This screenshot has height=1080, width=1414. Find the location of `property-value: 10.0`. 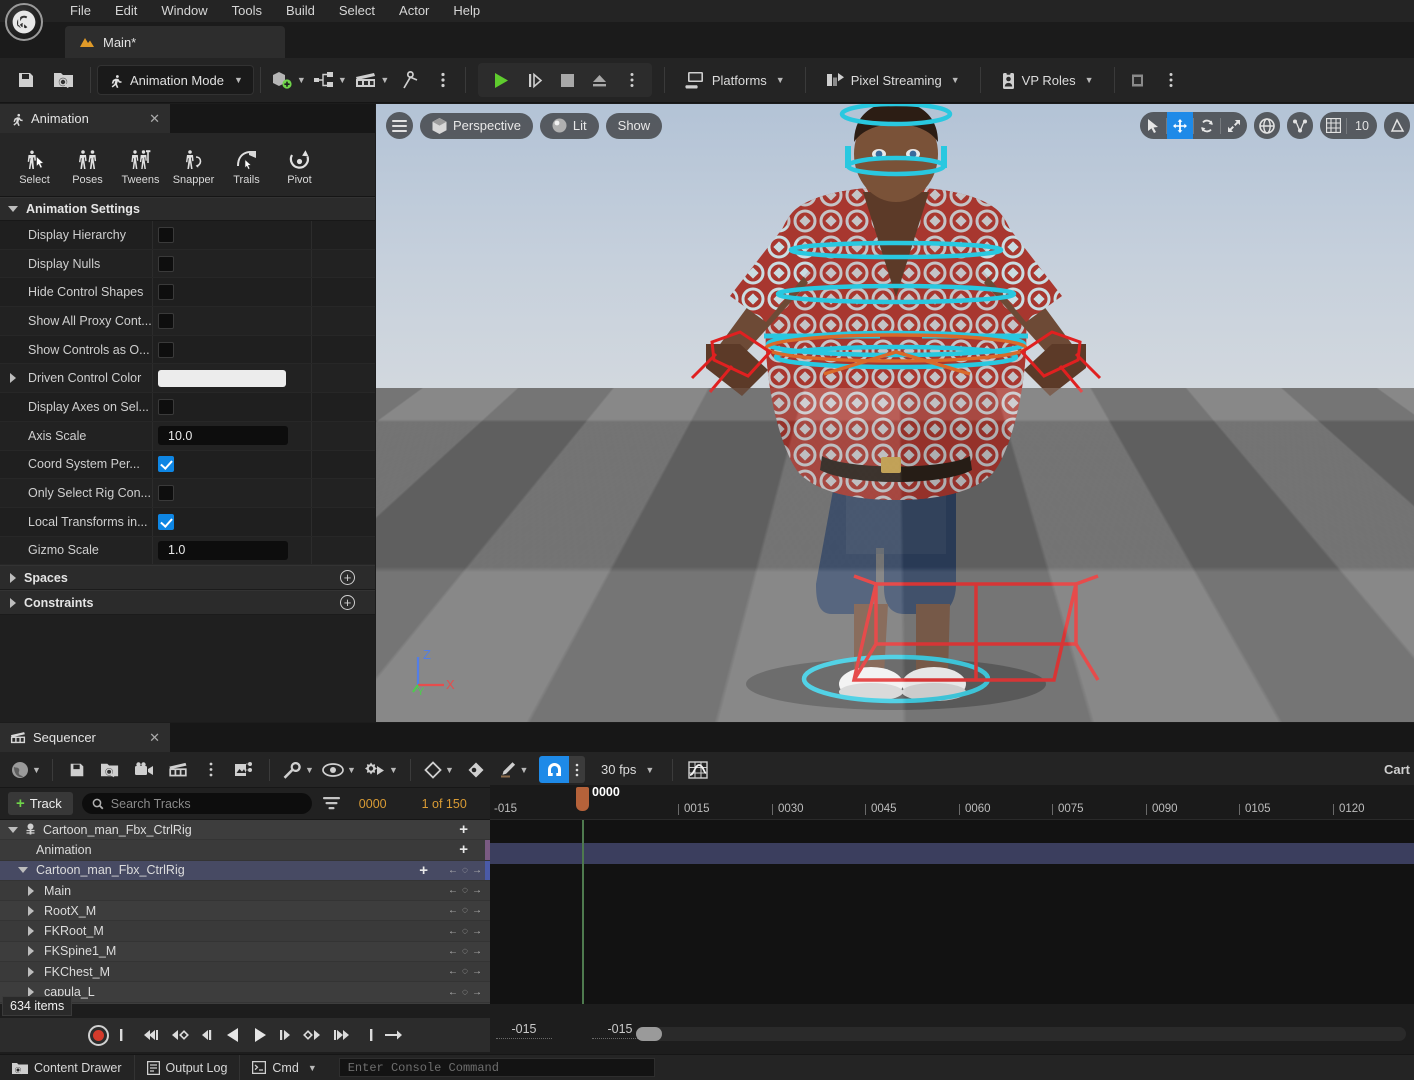

property-value: 10.0 is located at coordinates (231, 435).